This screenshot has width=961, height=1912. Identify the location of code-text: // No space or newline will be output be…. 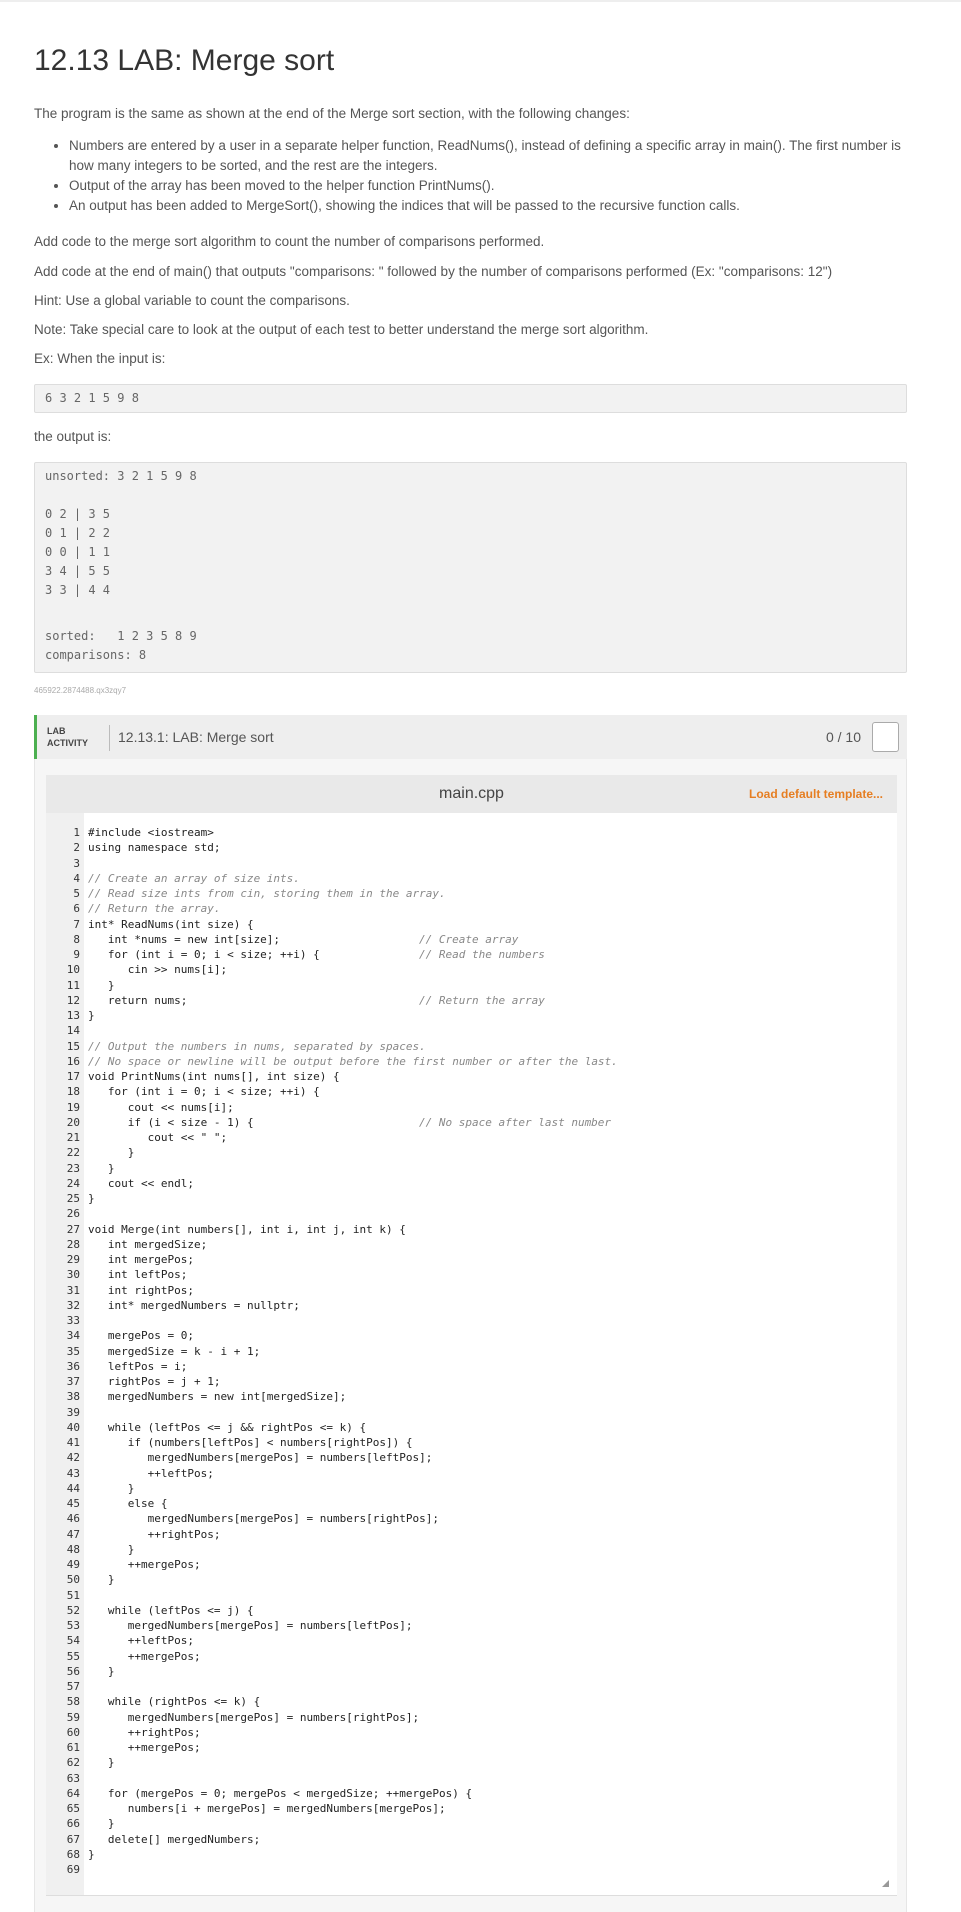
(353, 1061).